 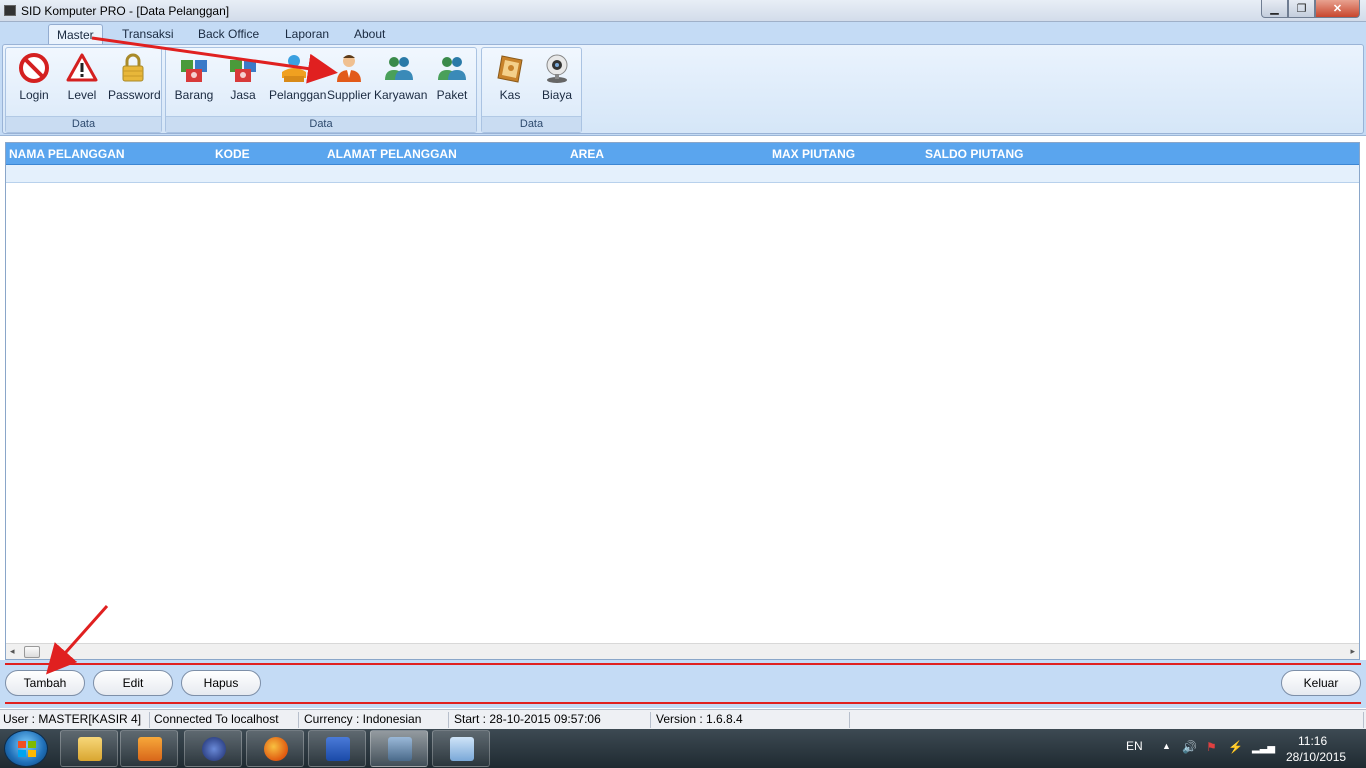 What do you see at coordinates (307, 34) in the screenshot?
I see `tab-laporan: Laporan` at bounding box center [307, 34].